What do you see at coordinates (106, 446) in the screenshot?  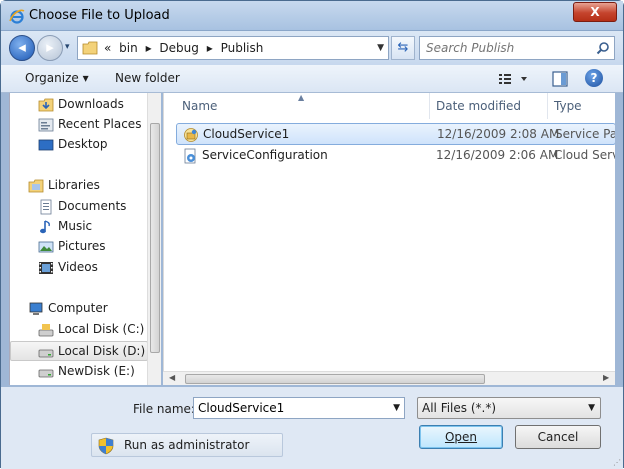 I see `uac-shield-icon` at bounding box center [106, 446].